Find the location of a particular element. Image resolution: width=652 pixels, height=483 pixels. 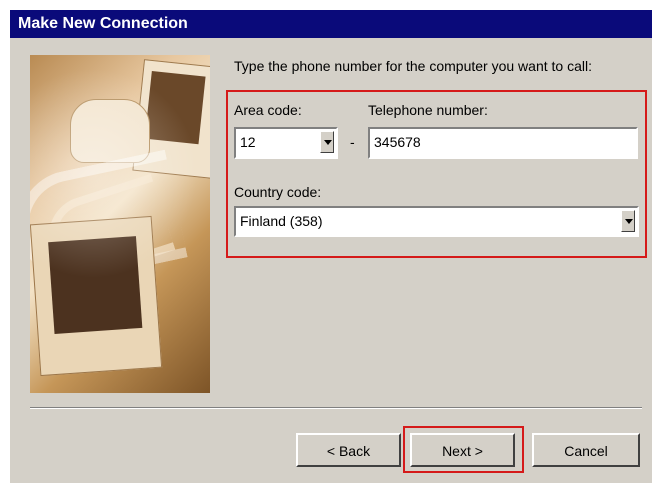

next-button-highlight-box is located at coordinates (463, 449).